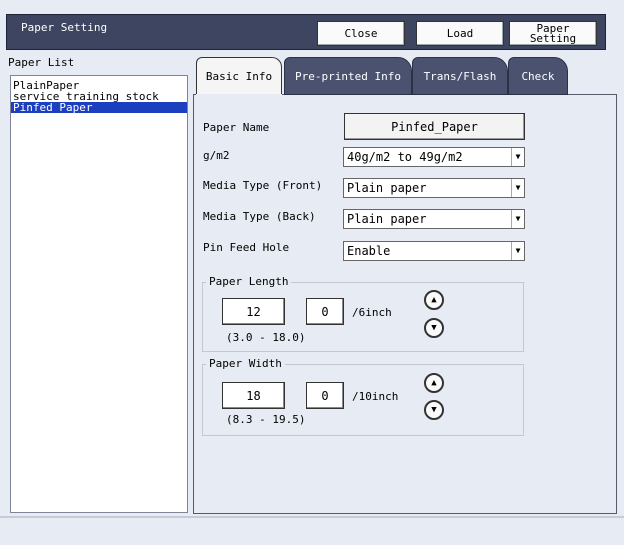 The height and width of the screenshot is (545, 624). What do you see at coordinates (312, 530) in the screenshot?
I see `bottom-bar` at bounding box center [312, 530].